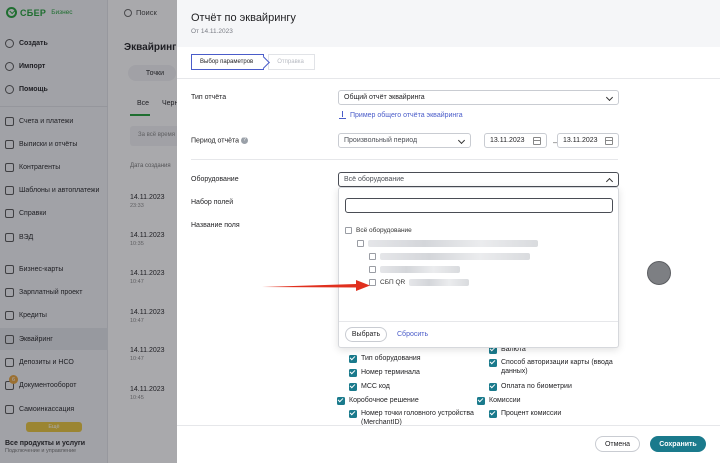 The image size is (720, 463). What do you see at coordinates (659, 273) in the screenshot?
I see `cursor-indicator` at bounding box center [659, 273].